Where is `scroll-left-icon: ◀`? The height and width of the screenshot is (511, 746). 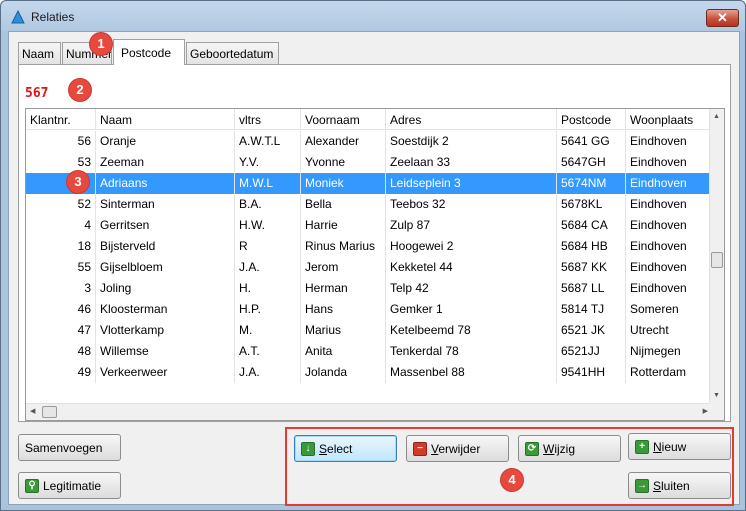
scroll-left-icon: ◀ is located at coordinates (32, 411).